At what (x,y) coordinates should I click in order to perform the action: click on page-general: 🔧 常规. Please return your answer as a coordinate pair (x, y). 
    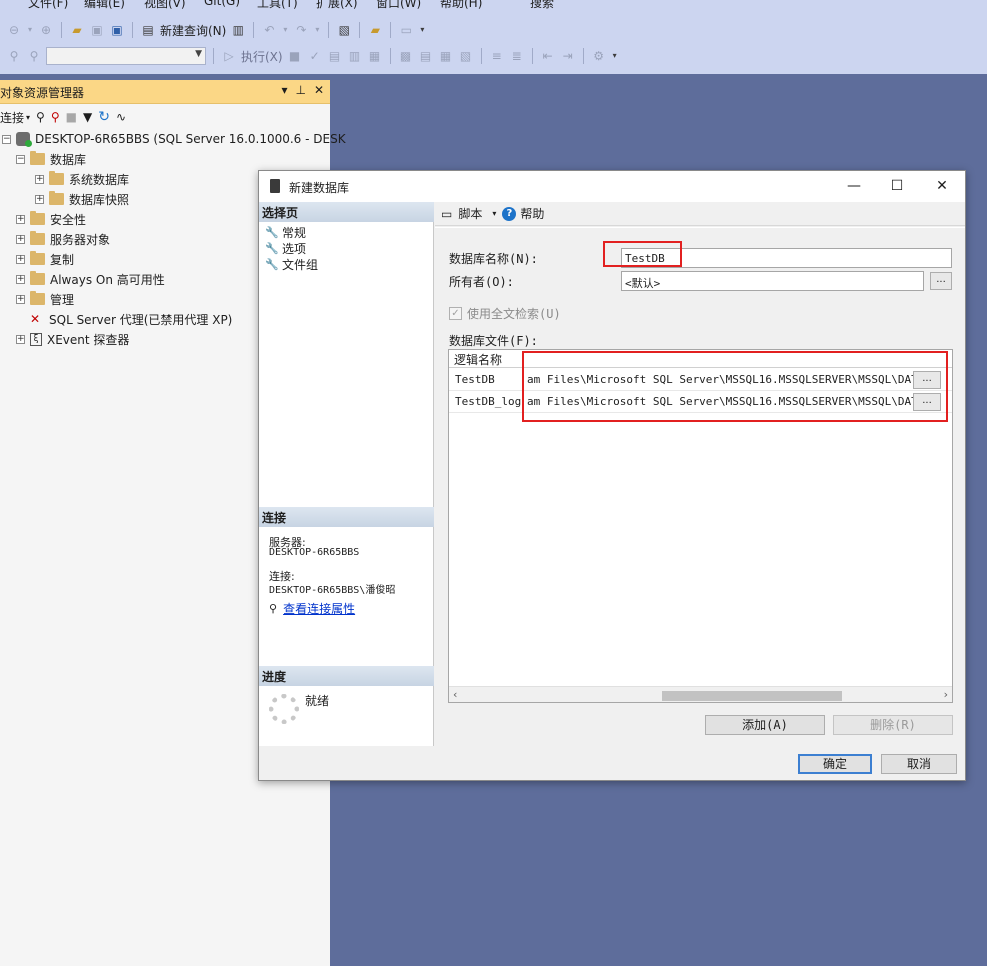
    Looking at the image, I should click on (285, 232).